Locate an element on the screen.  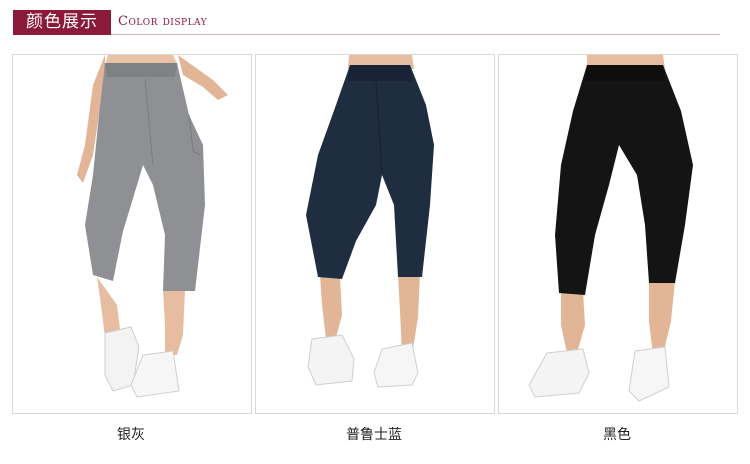
legging-grey is located at coordinates (152, 226).